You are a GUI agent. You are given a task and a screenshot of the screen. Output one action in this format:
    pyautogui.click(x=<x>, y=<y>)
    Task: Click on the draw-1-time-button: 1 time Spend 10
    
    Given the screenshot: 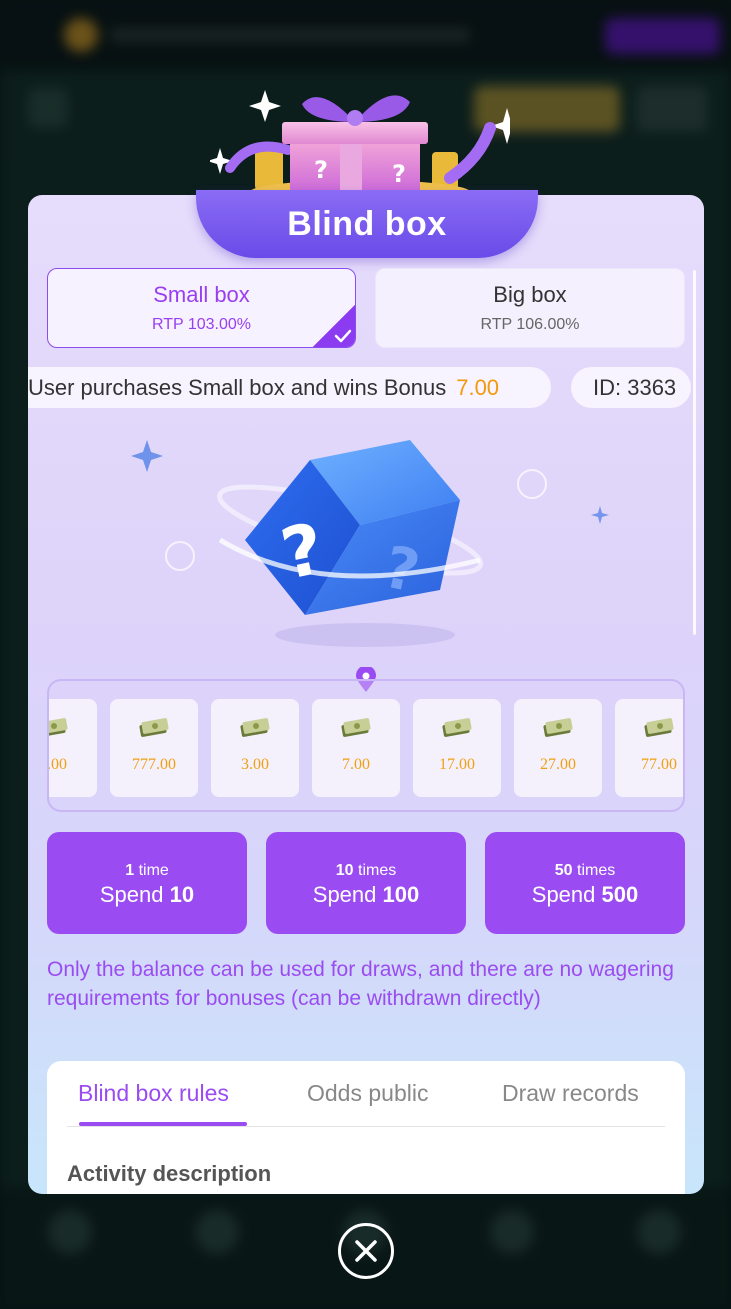 What is the action you would take?
    pyautogui.click(x=147, y=883)
    